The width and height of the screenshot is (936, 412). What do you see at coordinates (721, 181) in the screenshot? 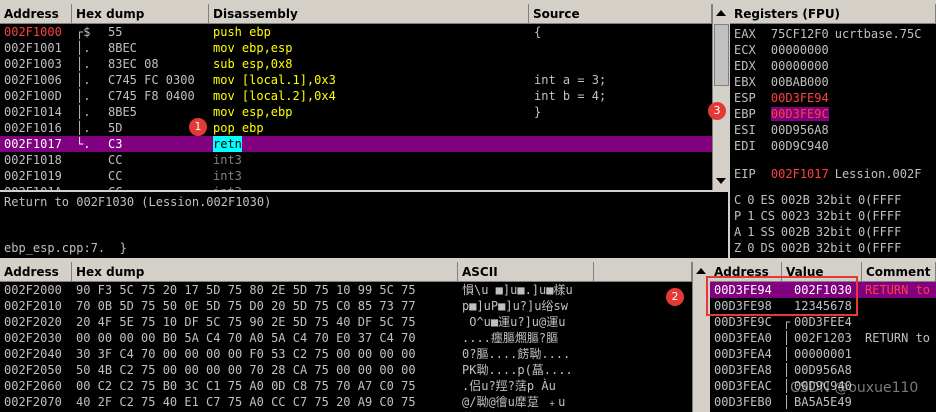
I see `scroll-down-icon` at bounding box center [721, 181].